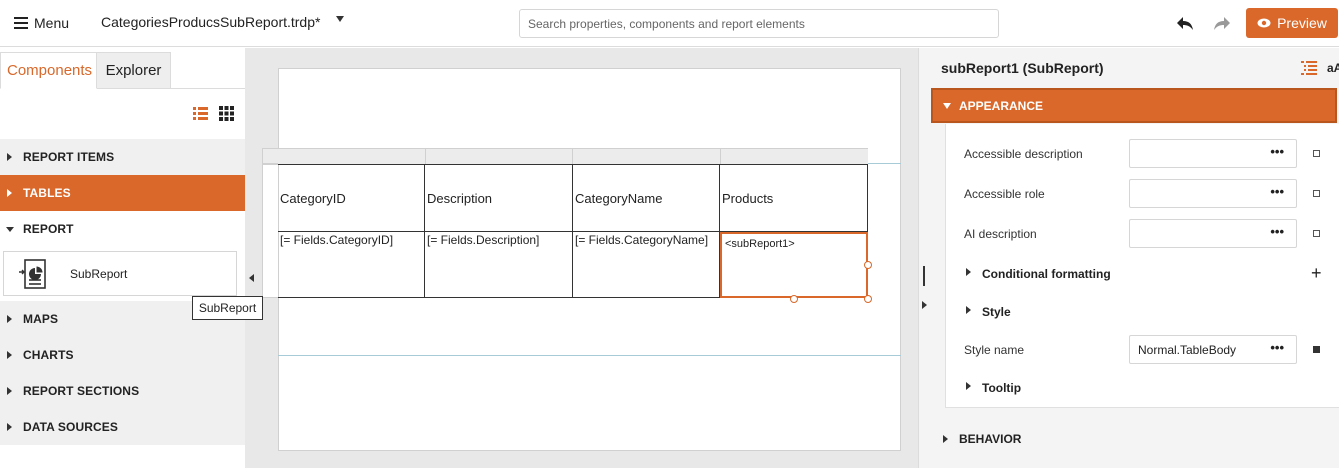  What do you see at coordinates (759, 23) in the screenshot?
I see `search-input` at bounding box center [759, 23].